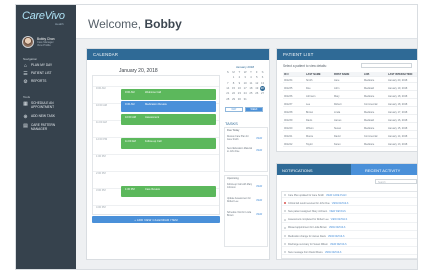 Image resolution: width=432 pixels, height=273 pixels. Describe the element at coordinates (349, 252) in the screenshot. I see `notification-item: New message from David Moore VIEW DETAILS` at that location.